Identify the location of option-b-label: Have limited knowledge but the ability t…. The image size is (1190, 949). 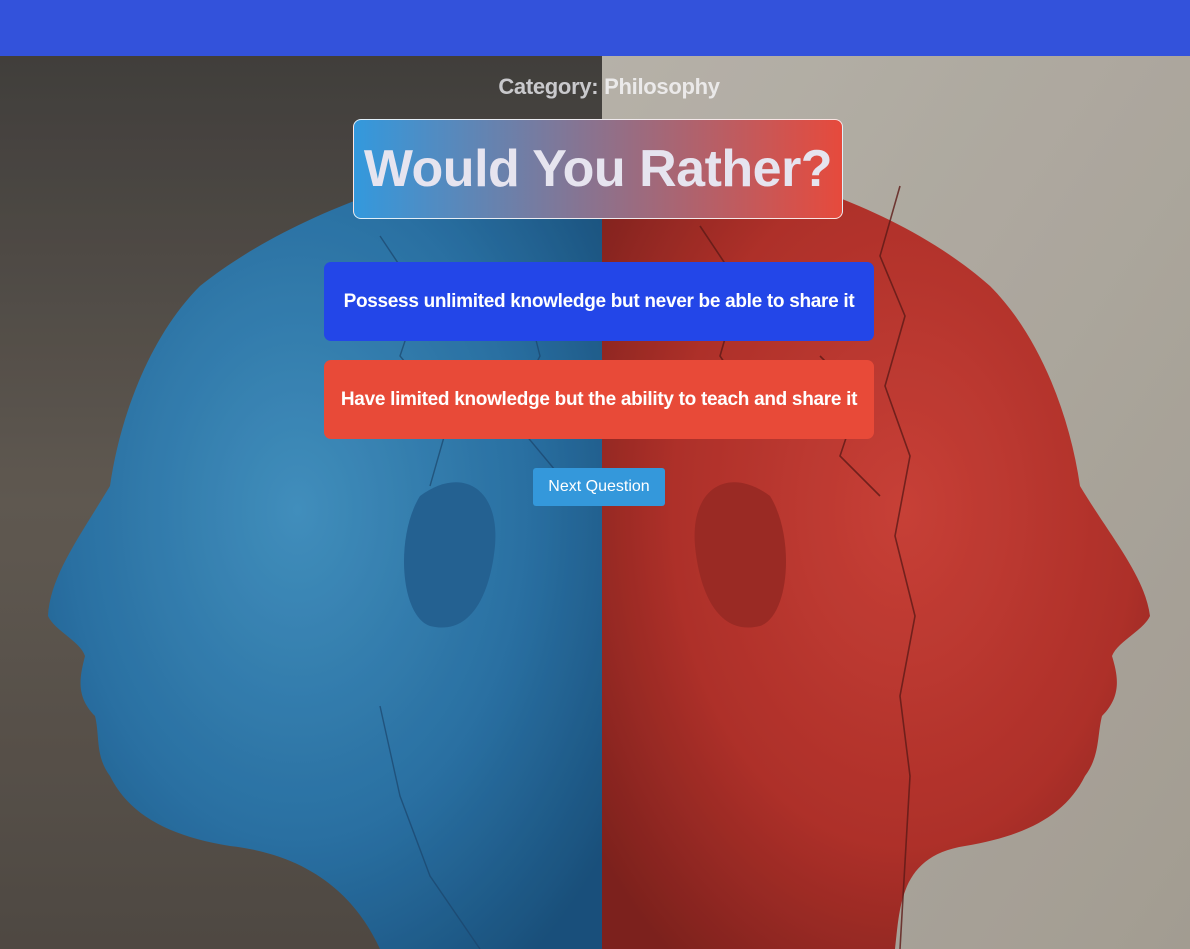
(599, 399).